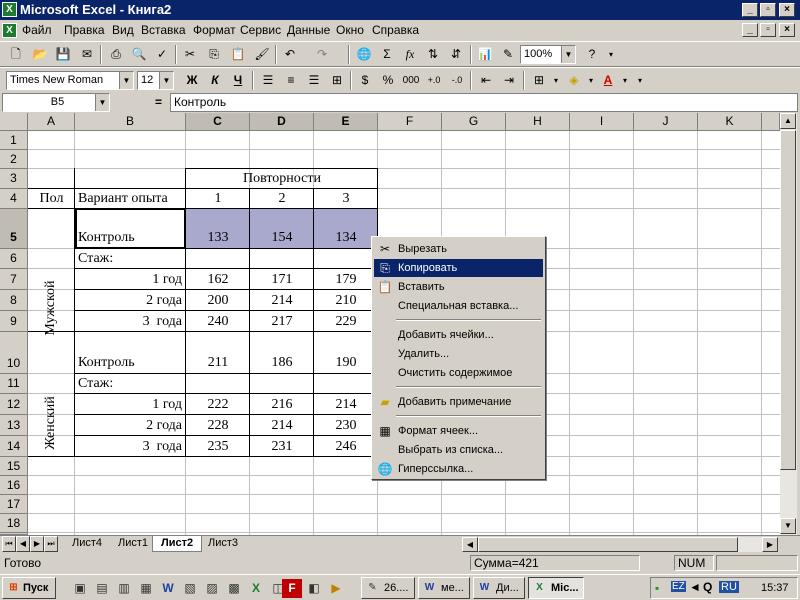 The image size is (800, 600). I want to click on increase-indent-icon: ⇥, so click(509, 80).